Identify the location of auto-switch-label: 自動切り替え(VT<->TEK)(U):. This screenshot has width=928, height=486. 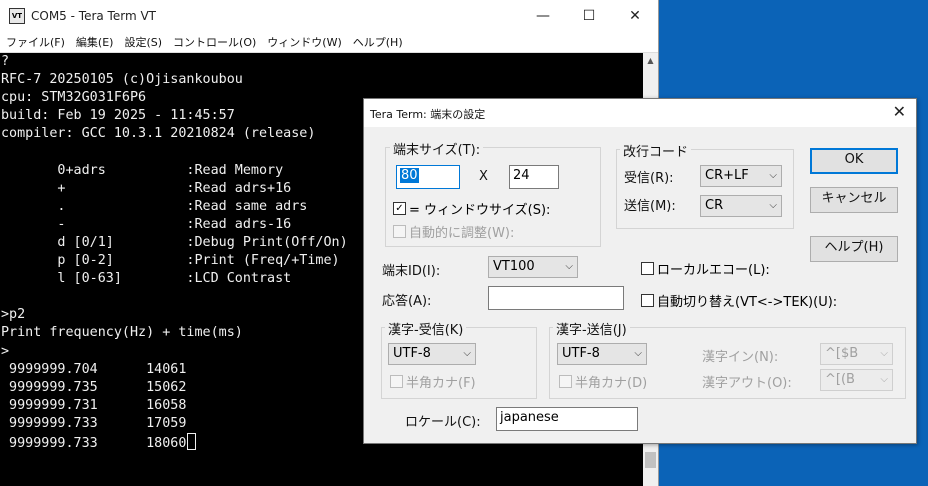
(747, 302).